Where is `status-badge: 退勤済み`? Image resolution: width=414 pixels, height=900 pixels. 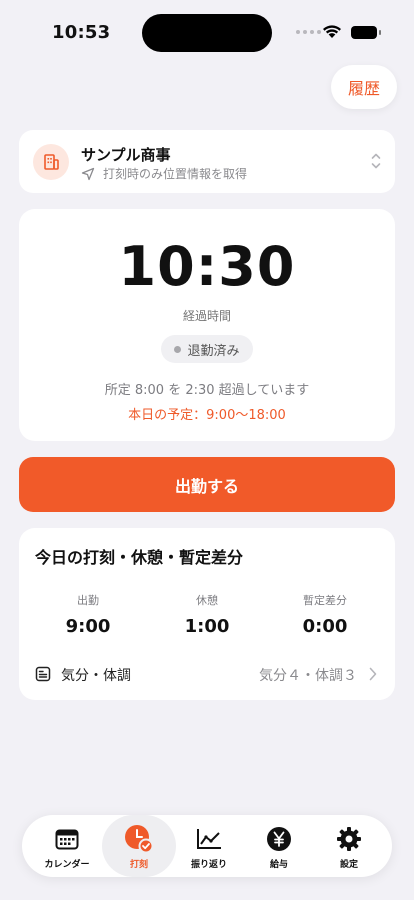 status-badge: 退勤済み is located at coordinates (207, 349).